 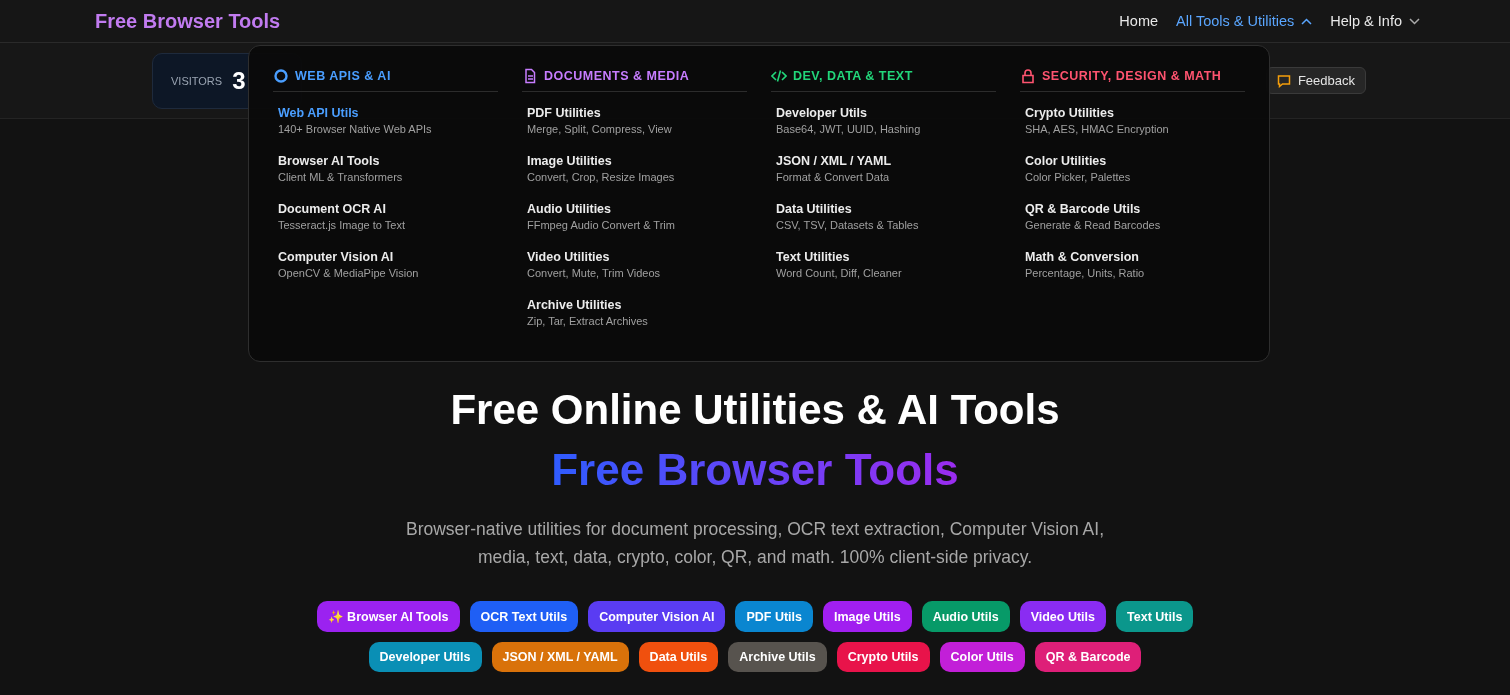 What do you see at coordinates (1132, 76) in the screenshot?
I see `section-heading: SECURITY, DESIGN & MATH` at bounding box center [1132, 76].